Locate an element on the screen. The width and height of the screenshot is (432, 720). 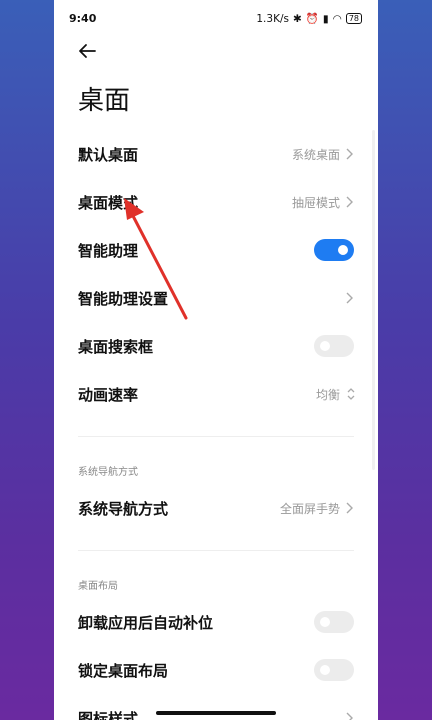
setting-label: 默认桌面 is located at coordinates (108, 155).